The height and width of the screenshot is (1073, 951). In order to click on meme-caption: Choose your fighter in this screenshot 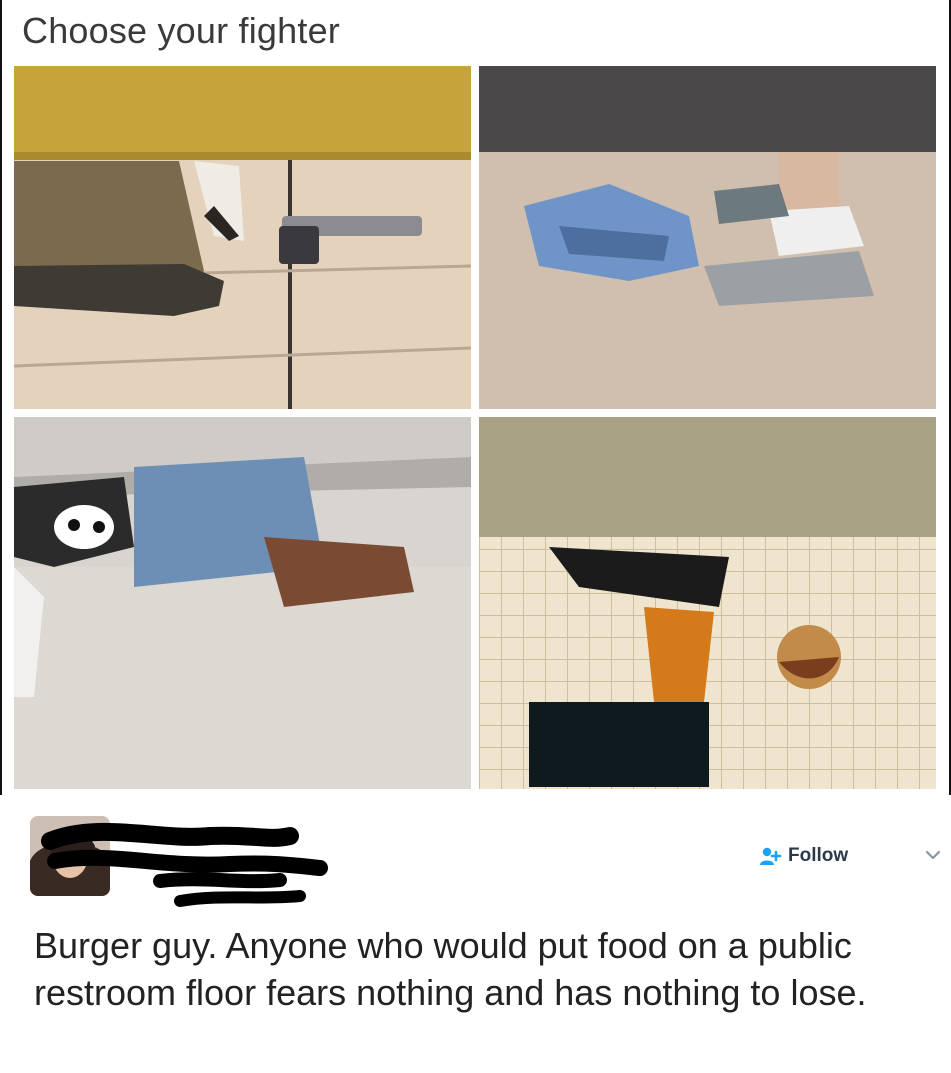, I will do `click(181, 30)`.